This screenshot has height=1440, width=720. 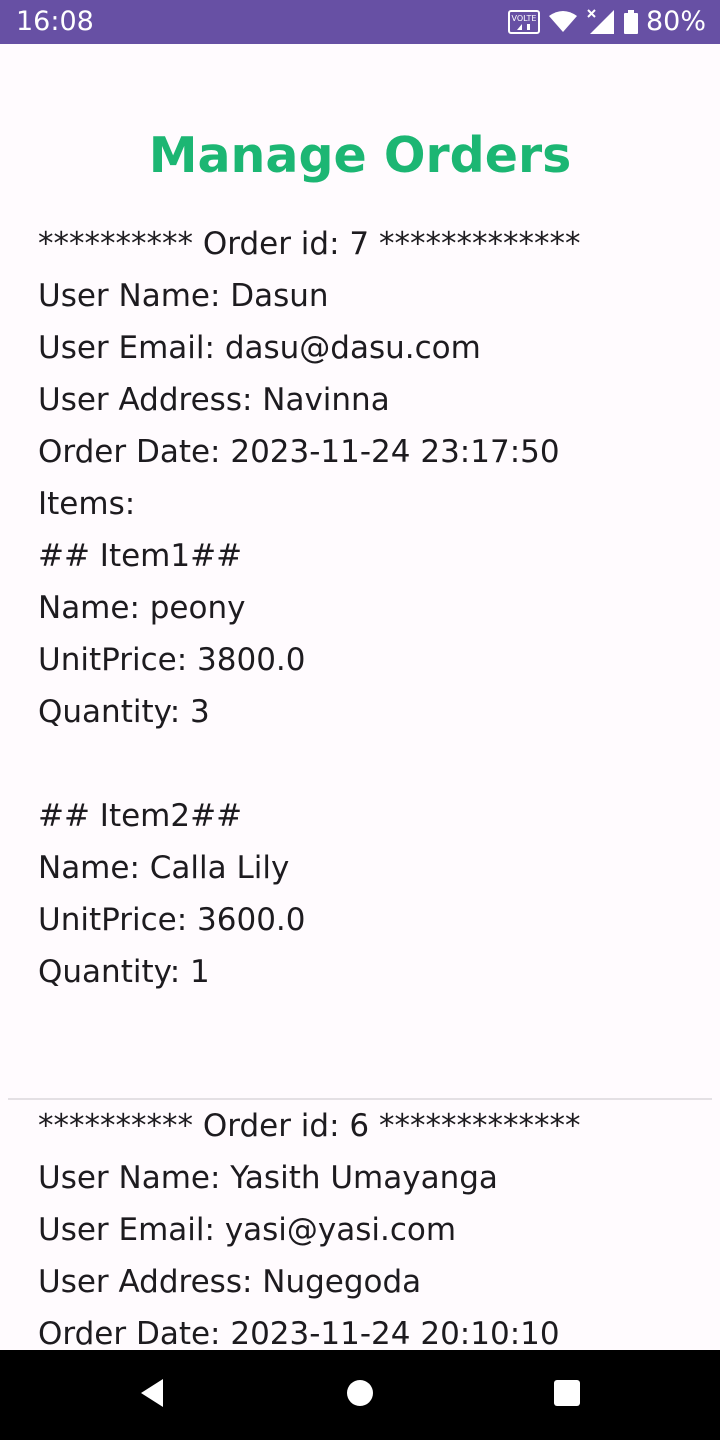 What do you see at coordinates (299, 452) in the screenshot?
I see `order-date: Order Date: 2023-11-24 23:17:50` at bounding box center [299, 452].